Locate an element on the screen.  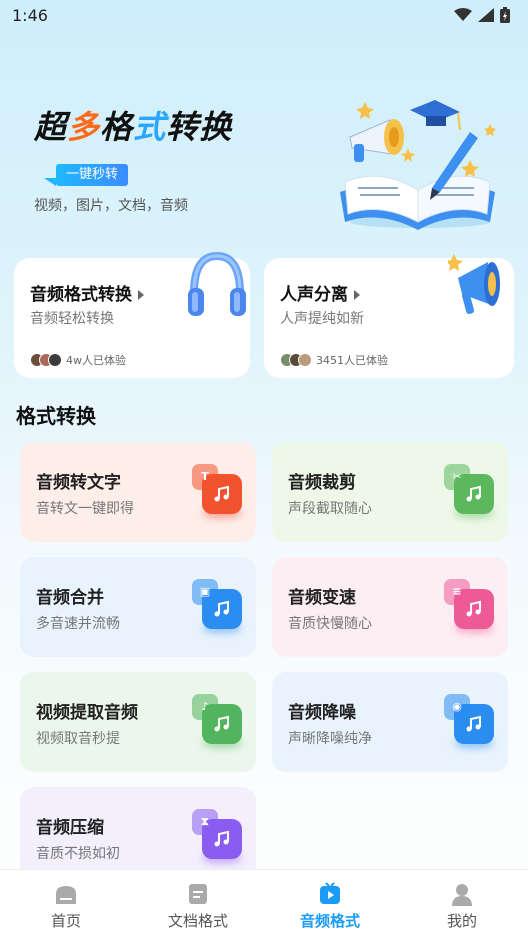
feature-title-text: 人声分离 is located at coordinates (314, 295).